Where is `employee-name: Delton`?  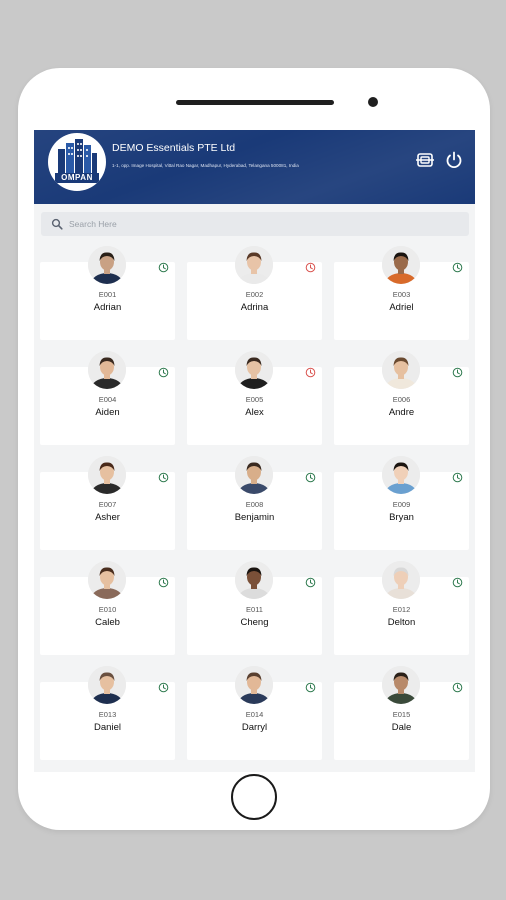
employee-name: Delton is located at coordinates (401, 622).